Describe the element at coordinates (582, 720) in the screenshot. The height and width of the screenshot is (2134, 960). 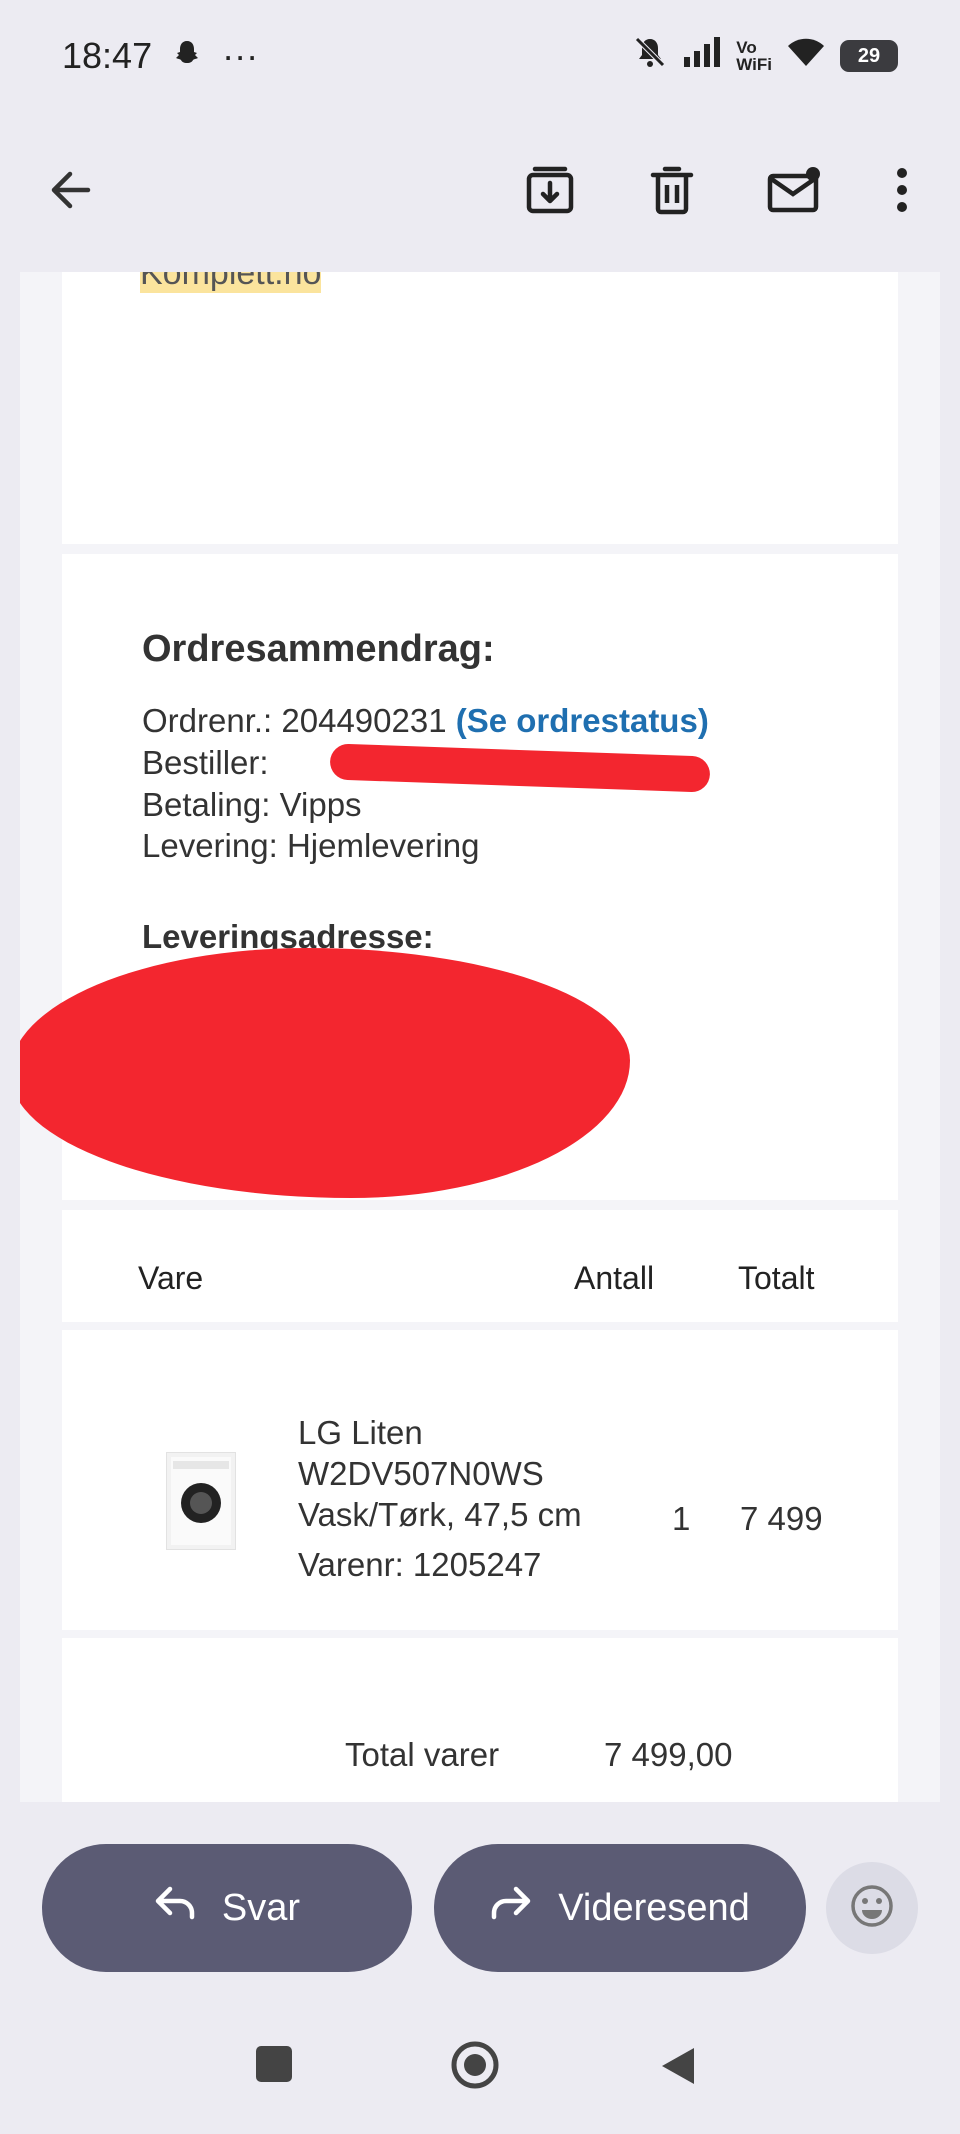
I see `order-status-link: (Se ordrestatus)` at that location.